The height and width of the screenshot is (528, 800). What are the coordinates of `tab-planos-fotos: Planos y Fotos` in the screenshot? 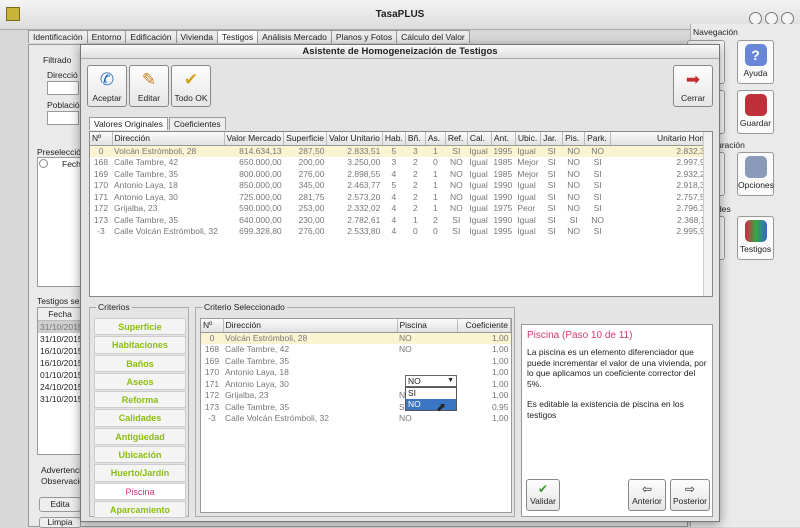 It's located at (364, 36).